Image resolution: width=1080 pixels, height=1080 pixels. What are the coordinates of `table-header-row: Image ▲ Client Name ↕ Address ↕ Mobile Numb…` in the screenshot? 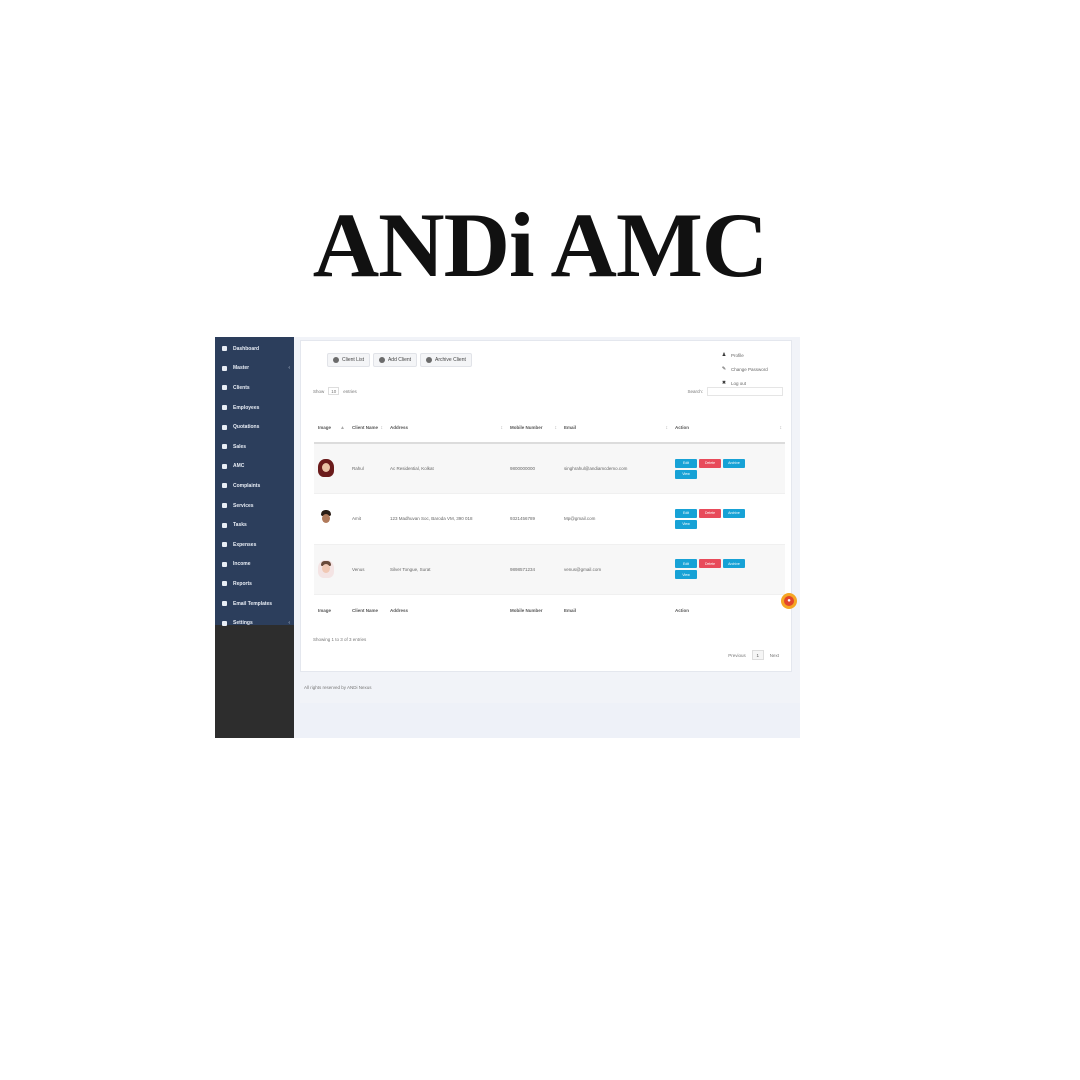 It's located at (549, 428).